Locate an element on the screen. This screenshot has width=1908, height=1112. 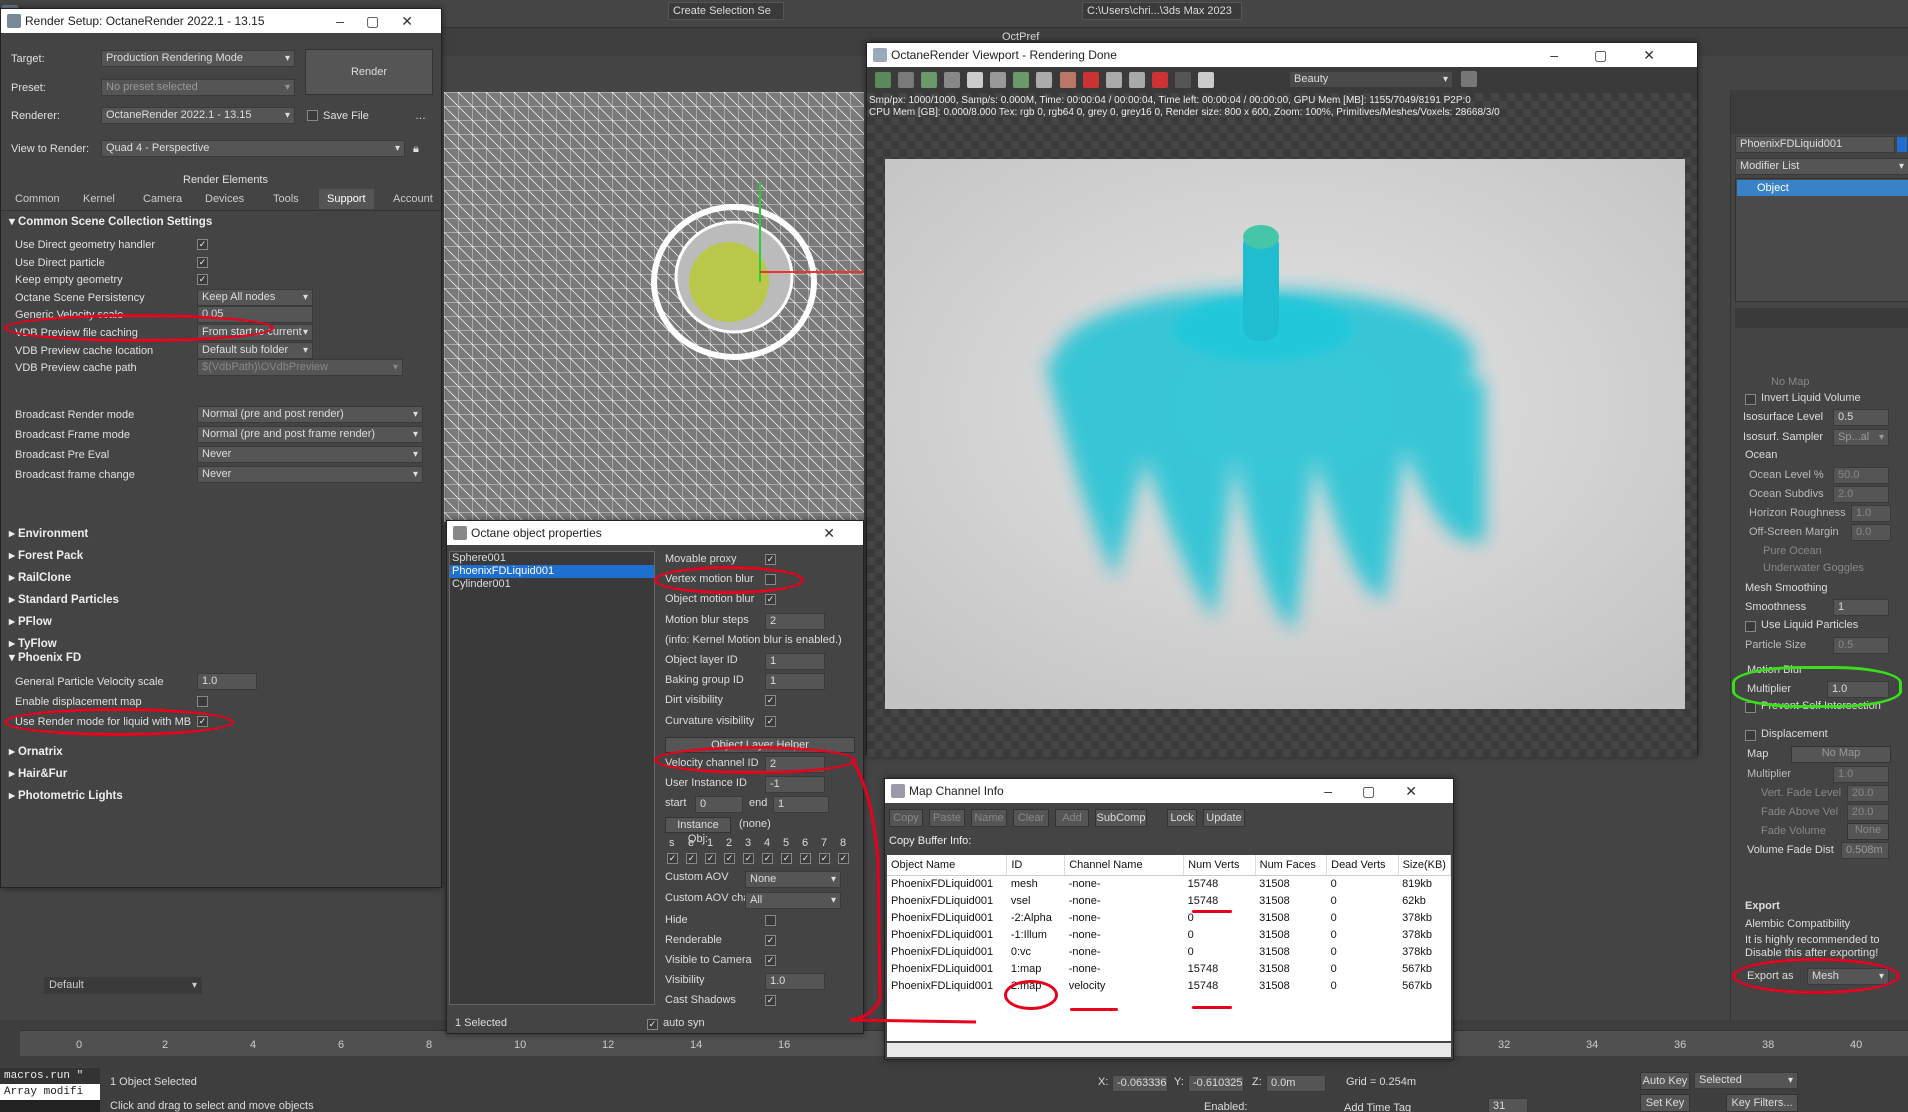
annotation-red-connector is located at coordinates (913, 891).